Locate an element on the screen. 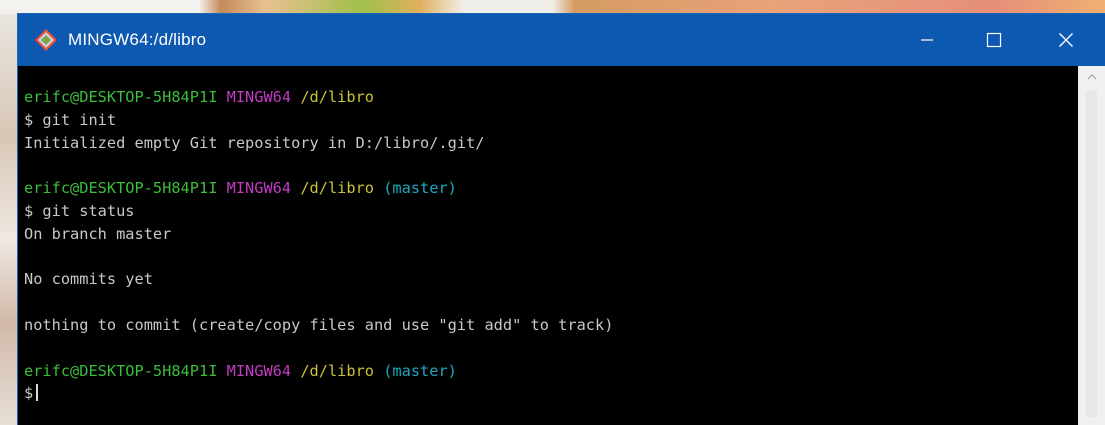 The image size is (1105, 425). output-line: No commits yet is located at coordinates (88, 279).